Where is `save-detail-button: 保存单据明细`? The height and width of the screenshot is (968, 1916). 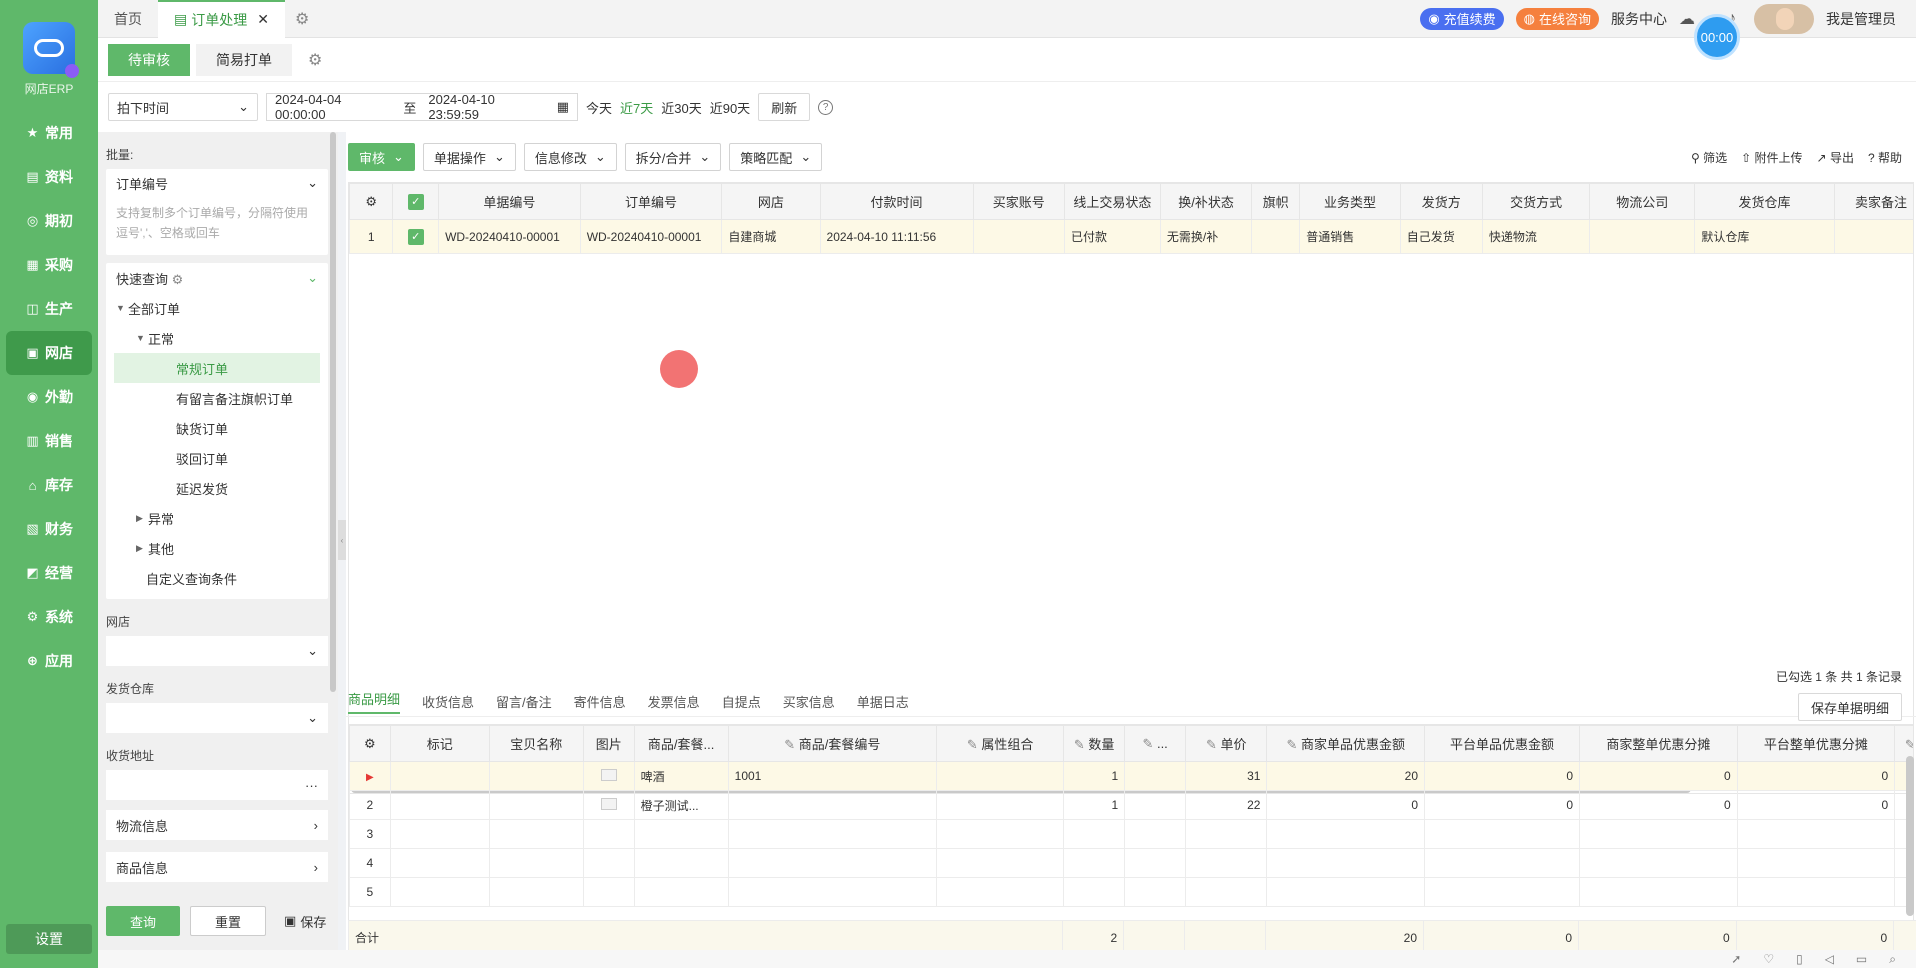 save-detail-button: 保存单据明细 is located at coordinates (1849, 707).